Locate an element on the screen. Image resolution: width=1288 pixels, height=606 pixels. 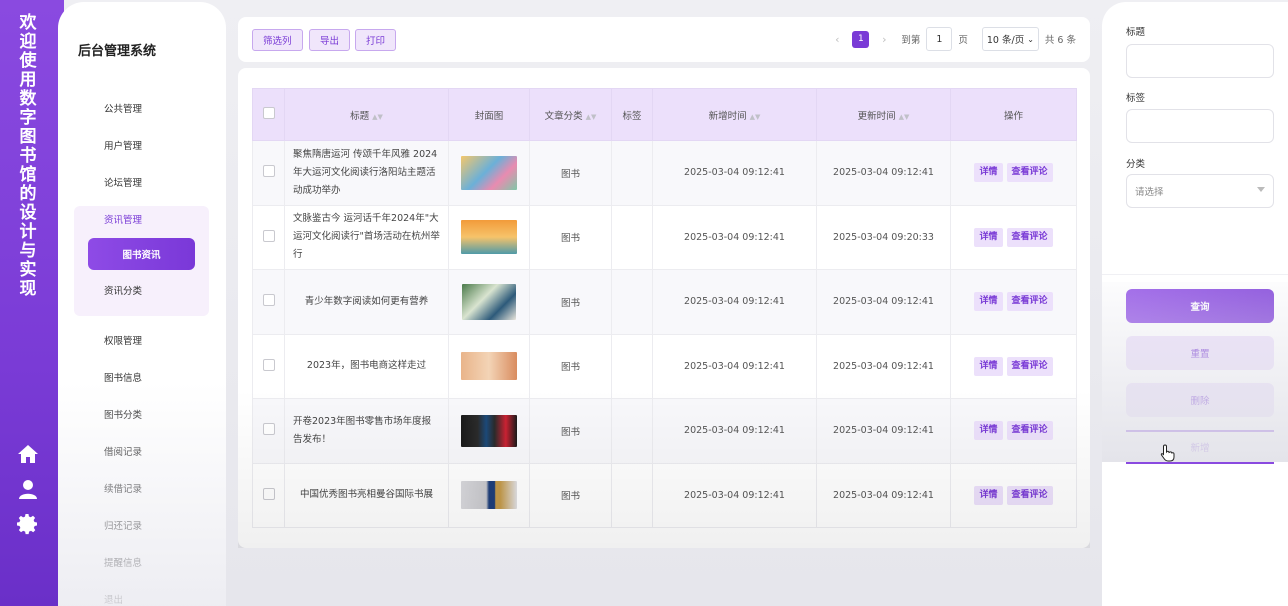
toolbar: 筛选列 导出 打印 ‹ 1 › 到第 1 页 10 条/页 ⌄ 共 6 条 is located at coordinates (664, 39).